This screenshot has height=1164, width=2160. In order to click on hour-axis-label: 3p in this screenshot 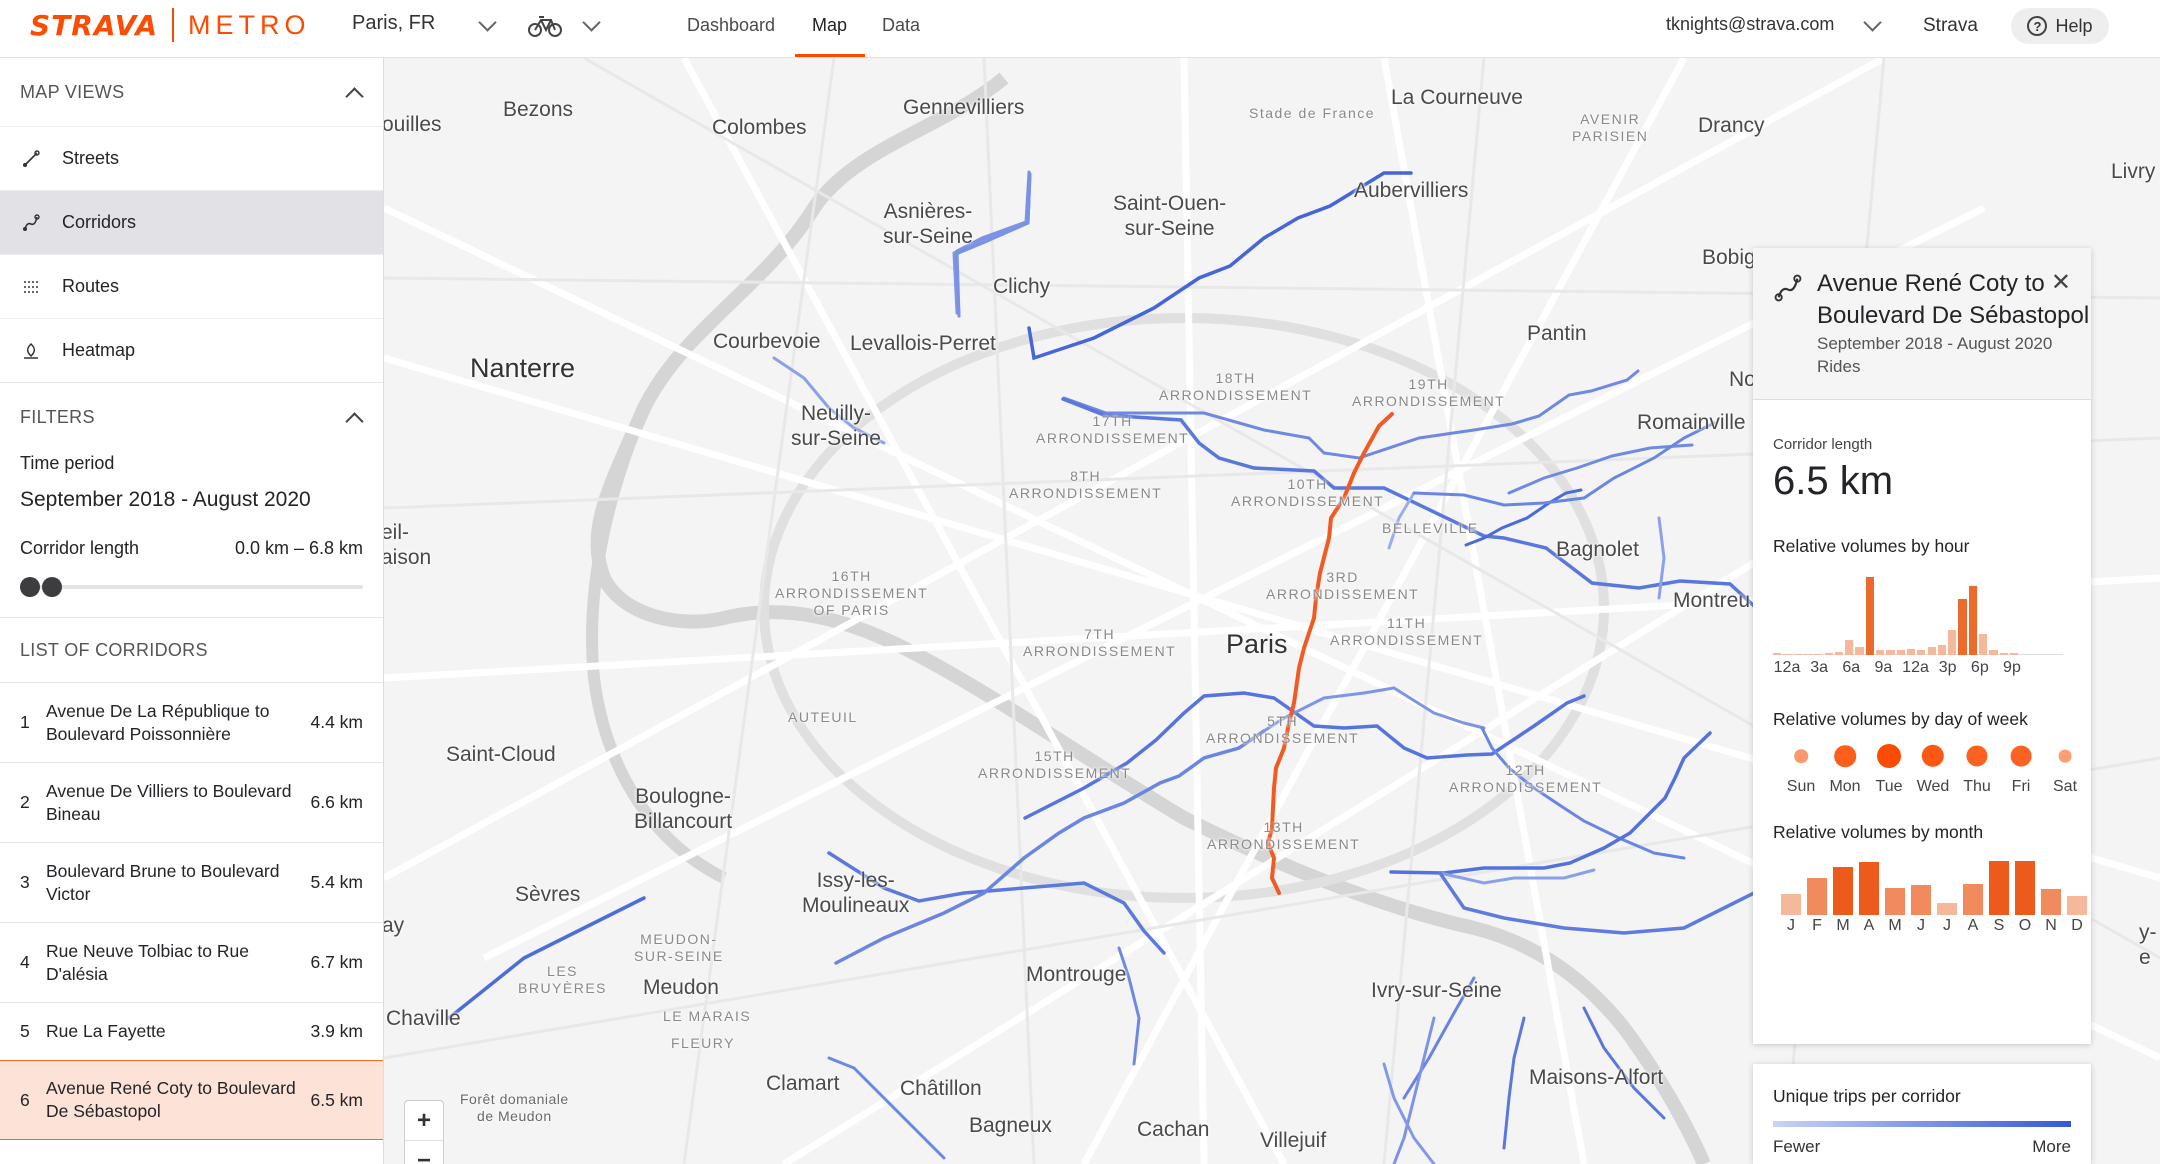, I will do `click(1947, 667)`.